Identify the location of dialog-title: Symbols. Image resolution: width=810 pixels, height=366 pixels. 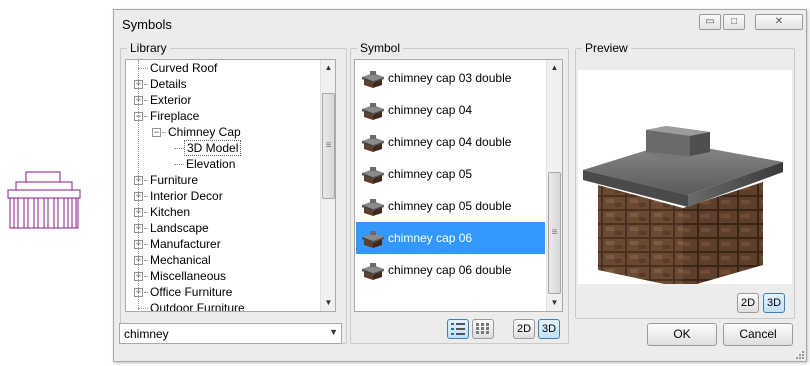
(147, 24).